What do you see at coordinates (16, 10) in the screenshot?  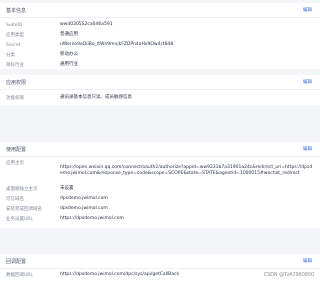 I see `basic-info-title: 基本信息` at bounding box center [16, 10].